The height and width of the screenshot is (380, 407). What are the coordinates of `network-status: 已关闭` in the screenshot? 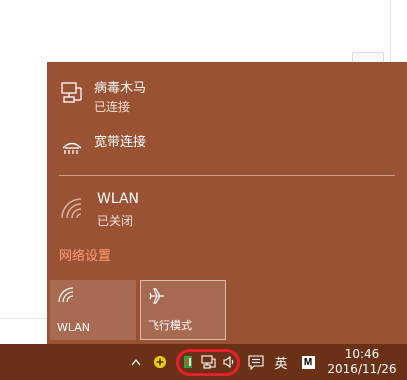 It's located at (115, 221).